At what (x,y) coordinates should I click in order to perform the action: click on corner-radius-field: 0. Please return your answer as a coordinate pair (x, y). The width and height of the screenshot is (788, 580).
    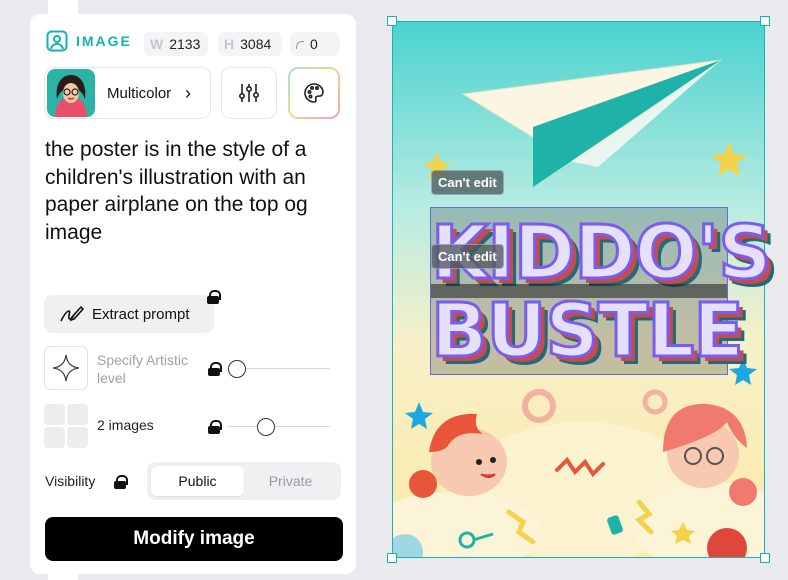
    Looking at the image, I should click on (315, 44).